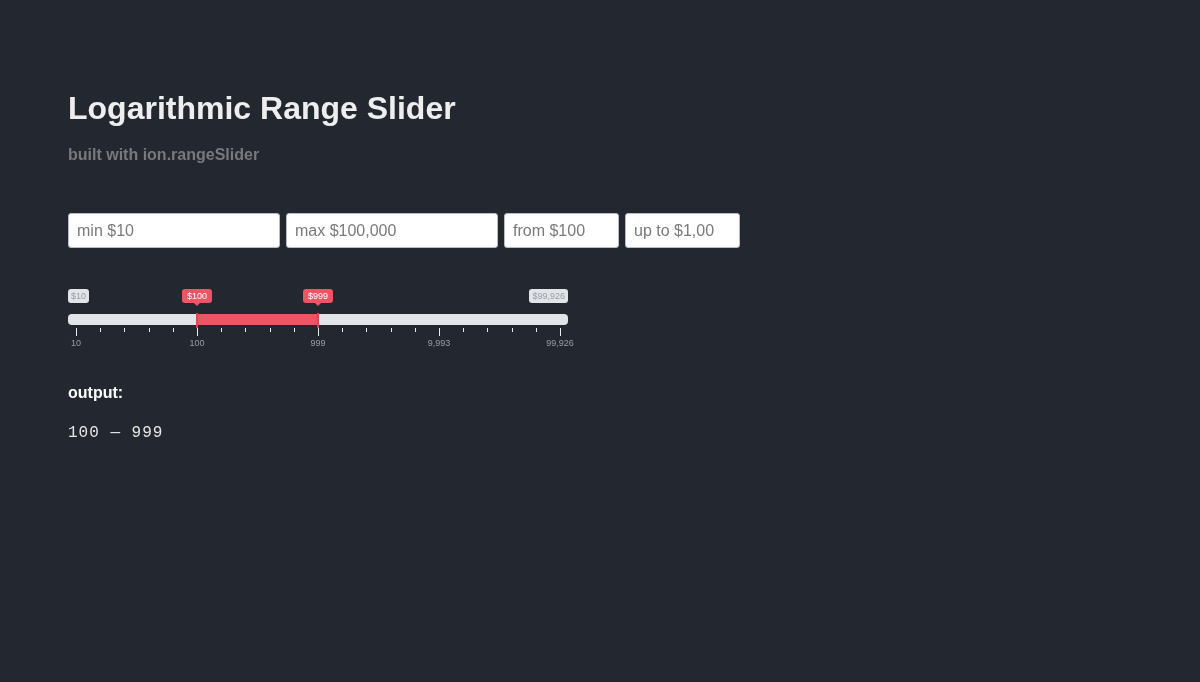 This screenshot has height=682, width=1200. Describe the element at coordinates (392, 230) in the screenshot. I see `input-field: max $100,000` at that location.